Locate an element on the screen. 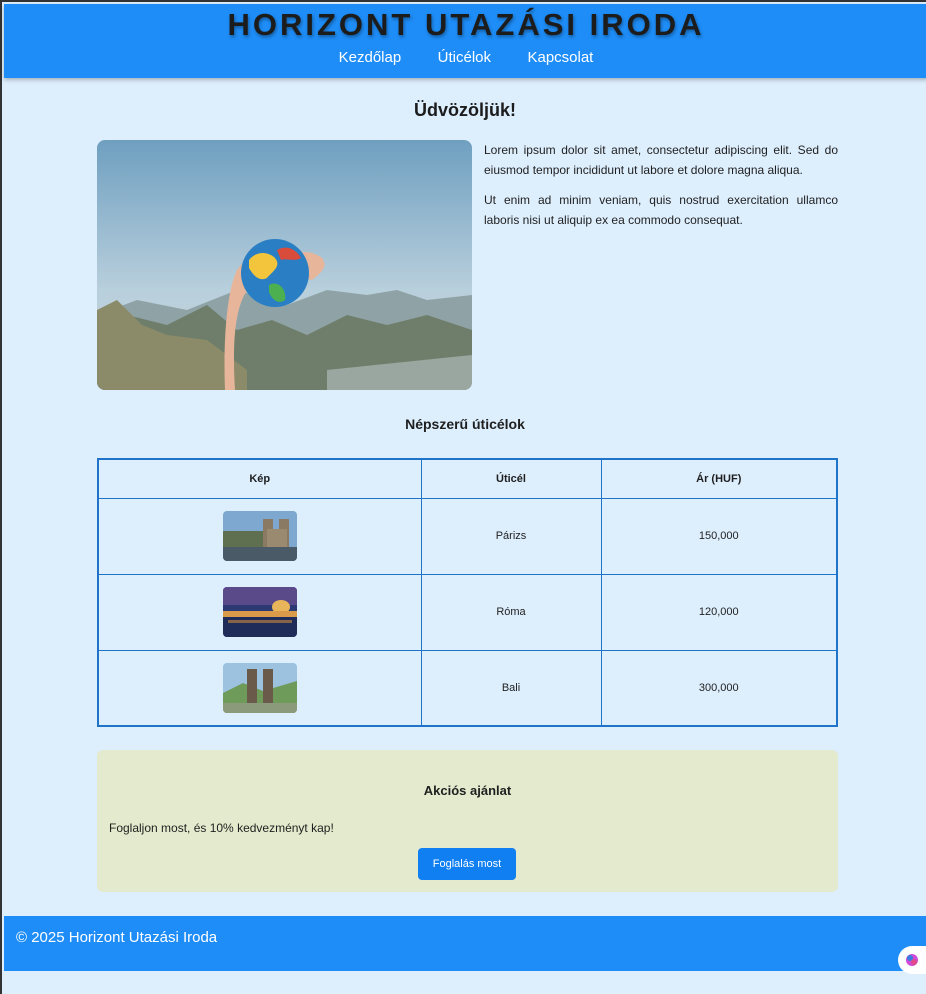 This screenshot has height=994, width=926. bali-thumbnail is located at coordinates (259, 687).